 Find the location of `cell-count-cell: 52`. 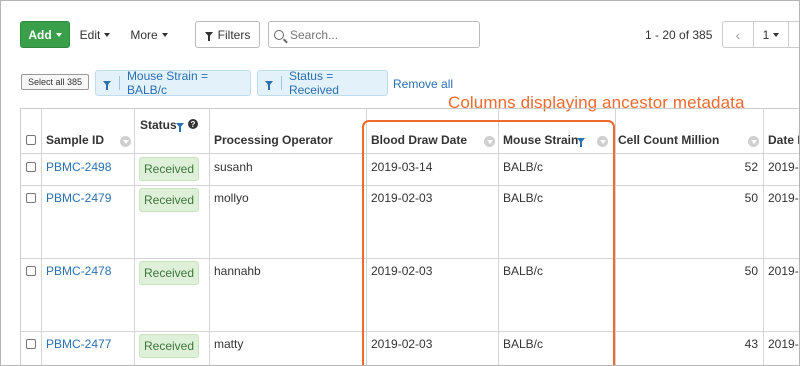

cell-count-cell: 52 is located at coordinates (751, 167).